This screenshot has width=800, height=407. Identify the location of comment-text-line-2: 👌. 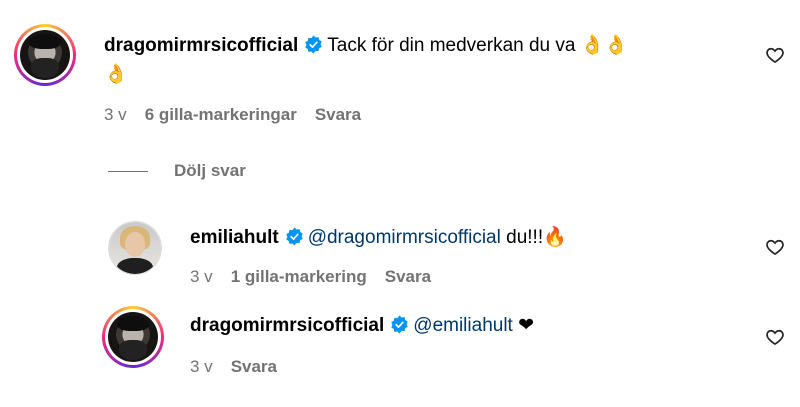
(116, 75).